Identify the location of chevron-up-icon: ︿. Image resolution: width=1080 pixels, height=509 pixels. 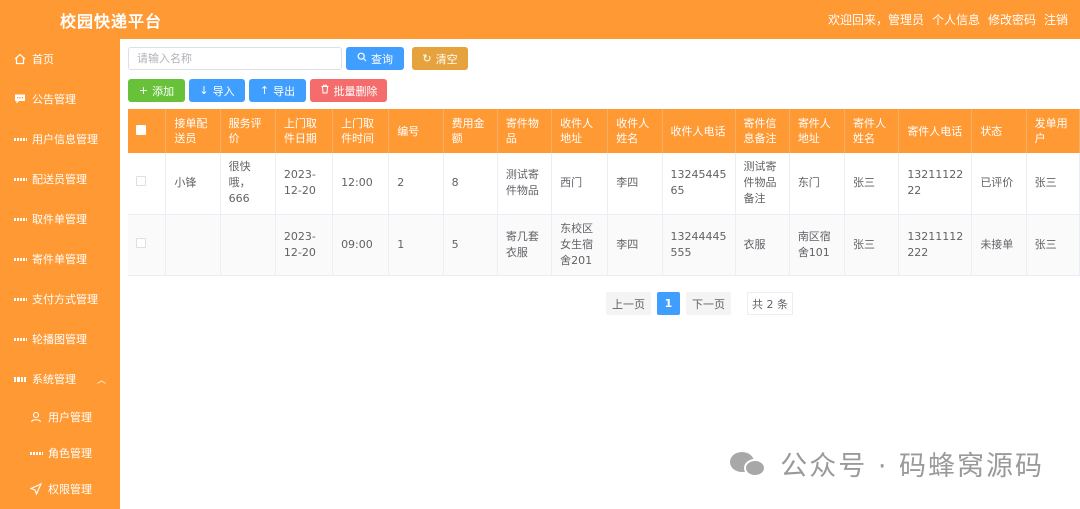
(101, 380).